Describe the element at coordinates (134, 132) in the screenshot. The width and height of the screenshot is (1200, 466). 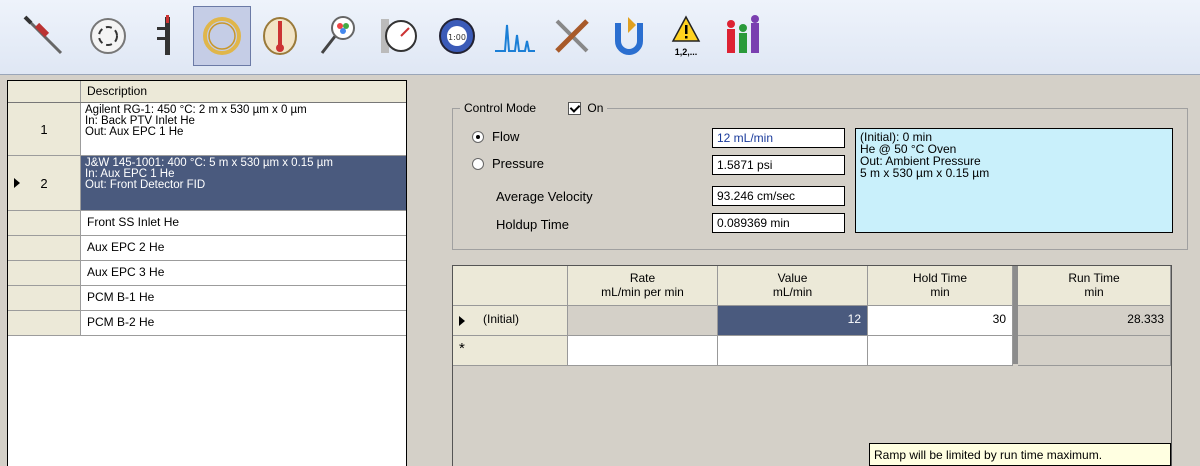
I see `column-outlet: Out: Aux EPC 1 He` at that location.